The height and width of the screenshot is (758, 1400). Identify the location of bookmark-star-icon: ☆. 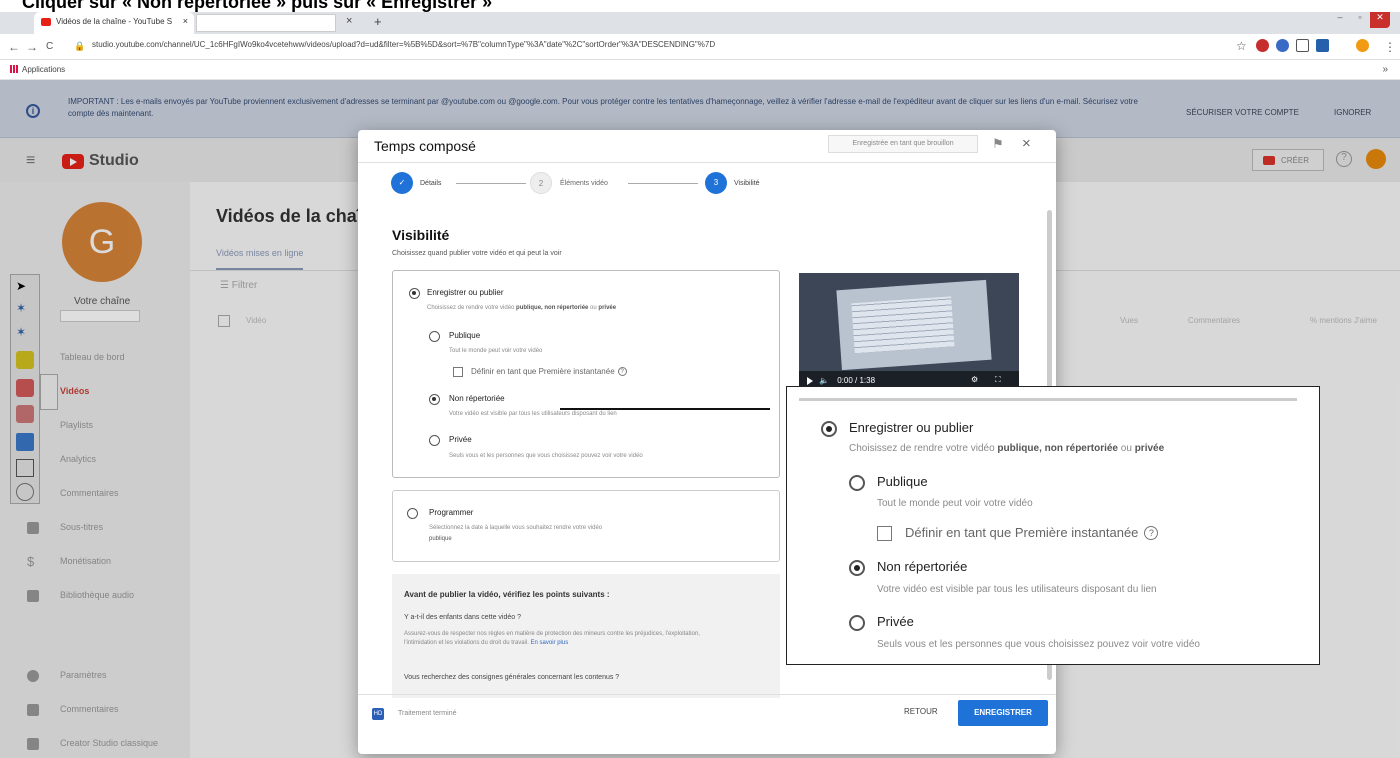
(1241, 46).